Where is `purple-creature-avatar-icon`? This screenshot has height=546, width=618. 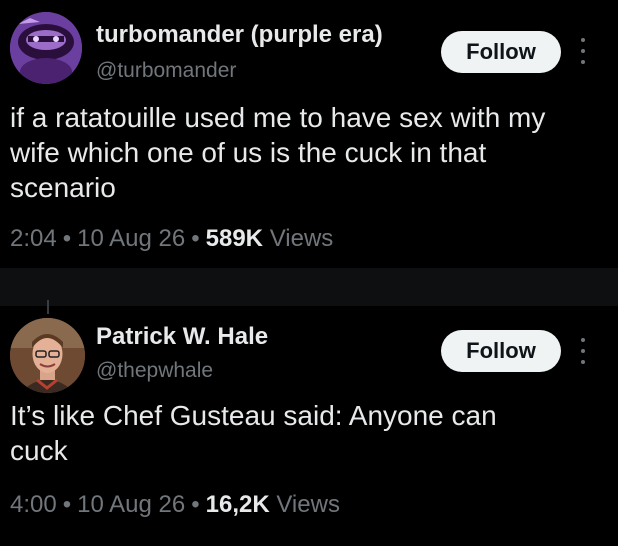
purple-creature-avatar-icon is located at coordinates (46, 48).